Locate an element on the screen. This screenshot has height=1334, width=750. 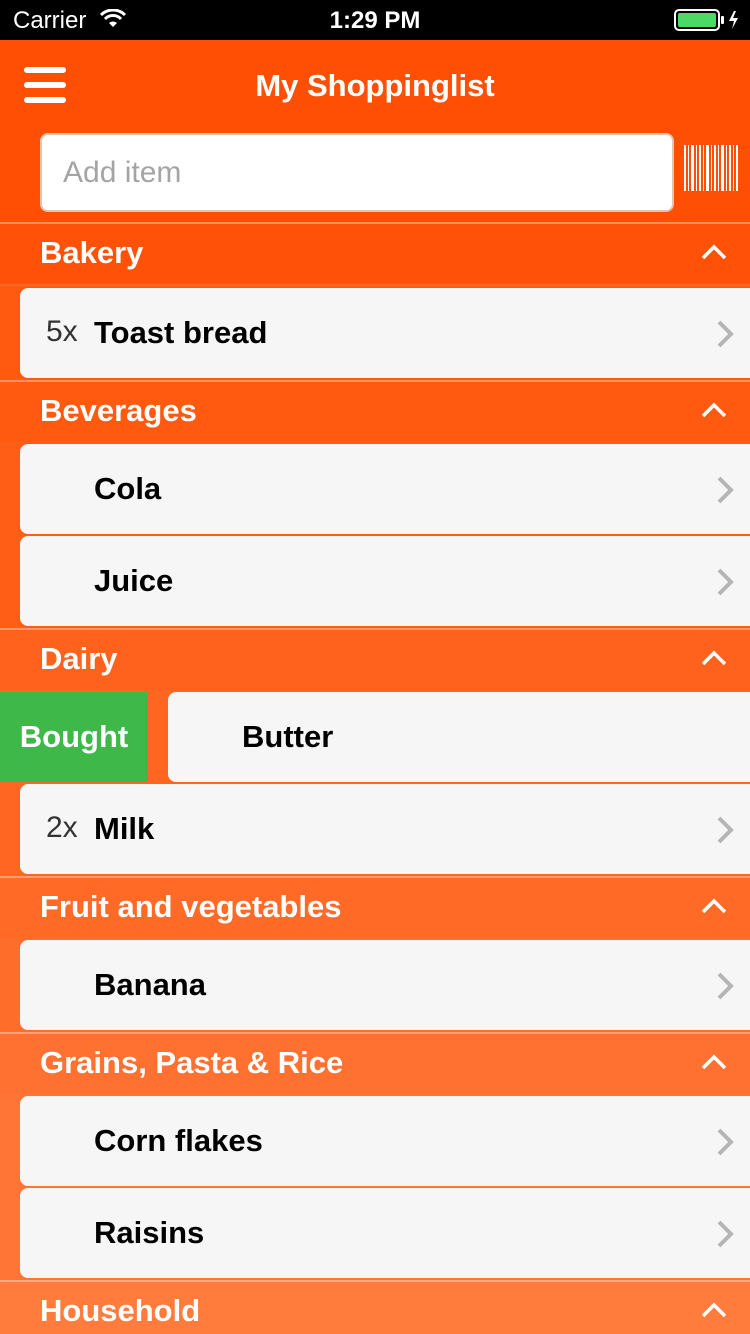
item-name: Corn flakes is located at coordinates (178, 1140).